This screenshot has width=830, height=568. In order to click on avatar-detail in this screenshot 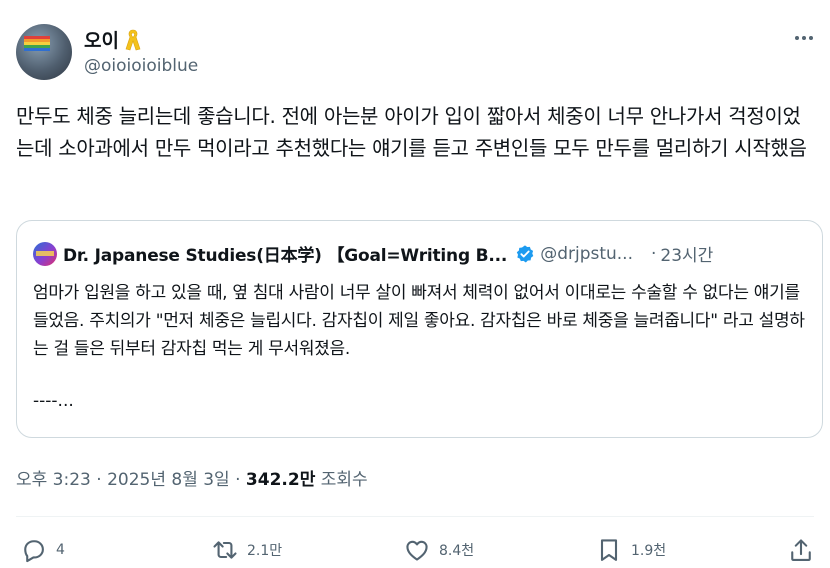, I will do `click(37, 49)`.